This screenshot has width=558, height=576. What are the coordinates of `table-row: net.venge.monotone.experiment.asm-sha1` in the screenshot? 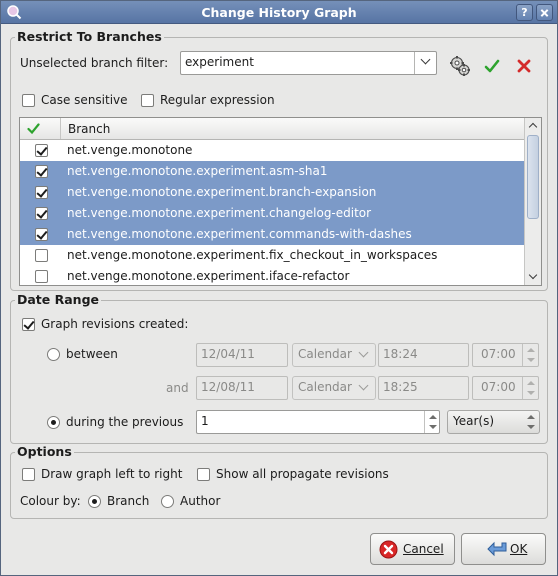 It's located at (272, 171).